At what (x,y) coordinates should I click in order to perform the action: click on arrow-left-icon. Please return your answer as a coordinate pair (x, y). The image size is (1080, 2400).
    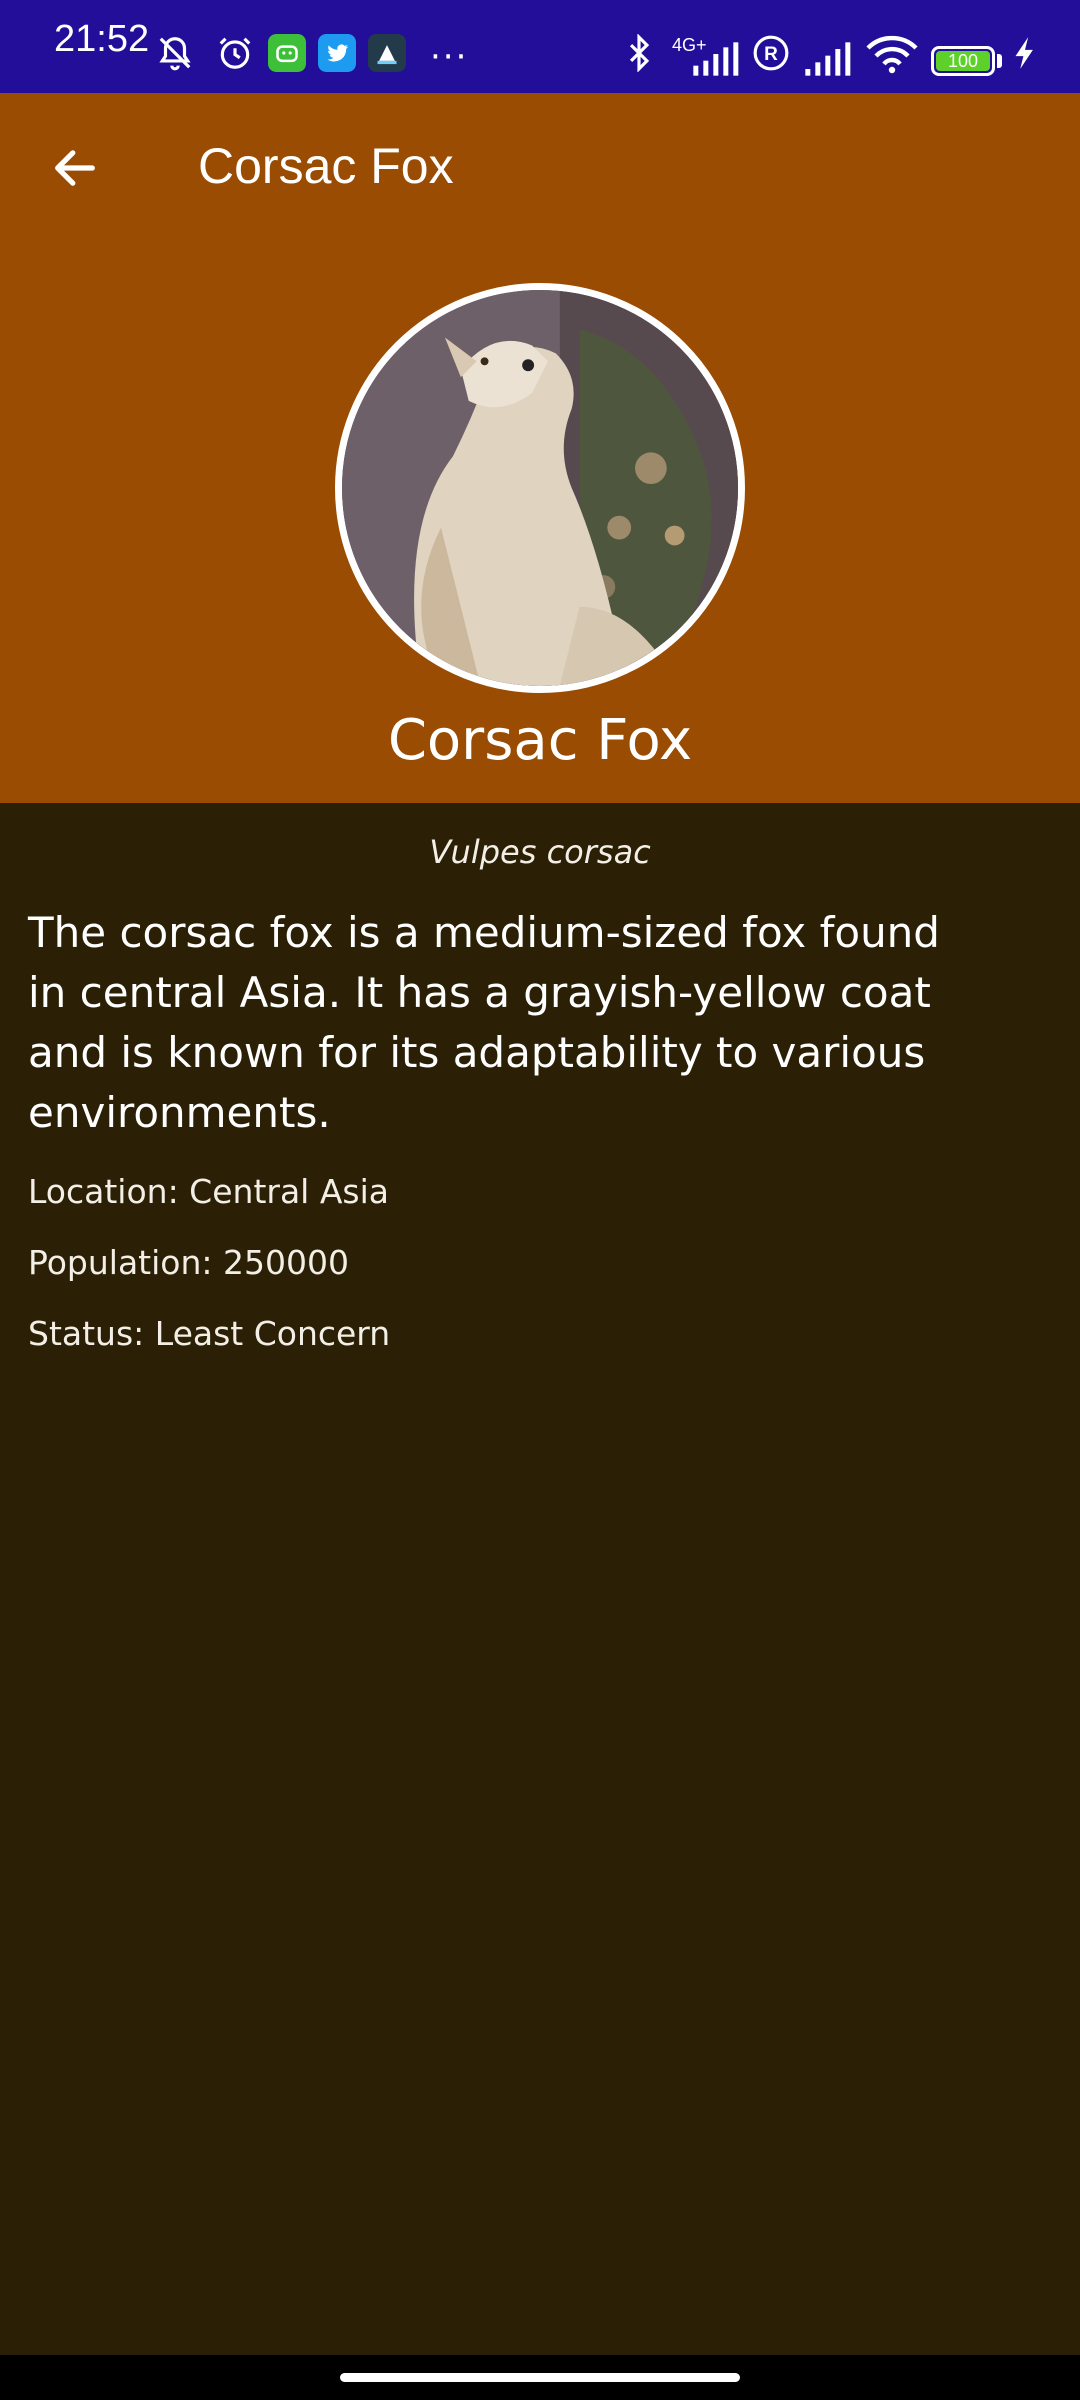
    Looking at the image, I should click on (75, 168).